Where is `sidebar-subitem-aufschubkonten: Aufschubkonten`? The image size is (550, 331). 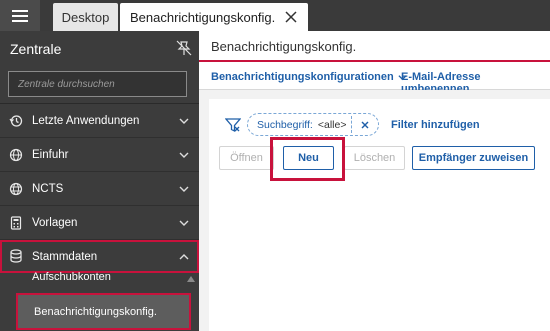 sidebar-subitem-aufschubkonten: Aufschubkonten is located at coordinates (99, 277).